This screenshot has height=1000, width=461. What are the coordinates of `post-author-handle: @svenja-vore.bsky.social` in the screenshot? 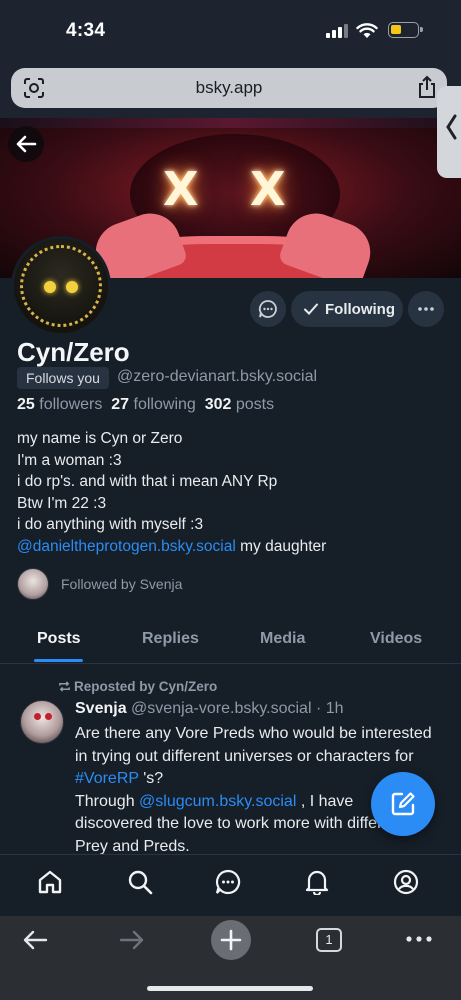 It's located at (221, 708).